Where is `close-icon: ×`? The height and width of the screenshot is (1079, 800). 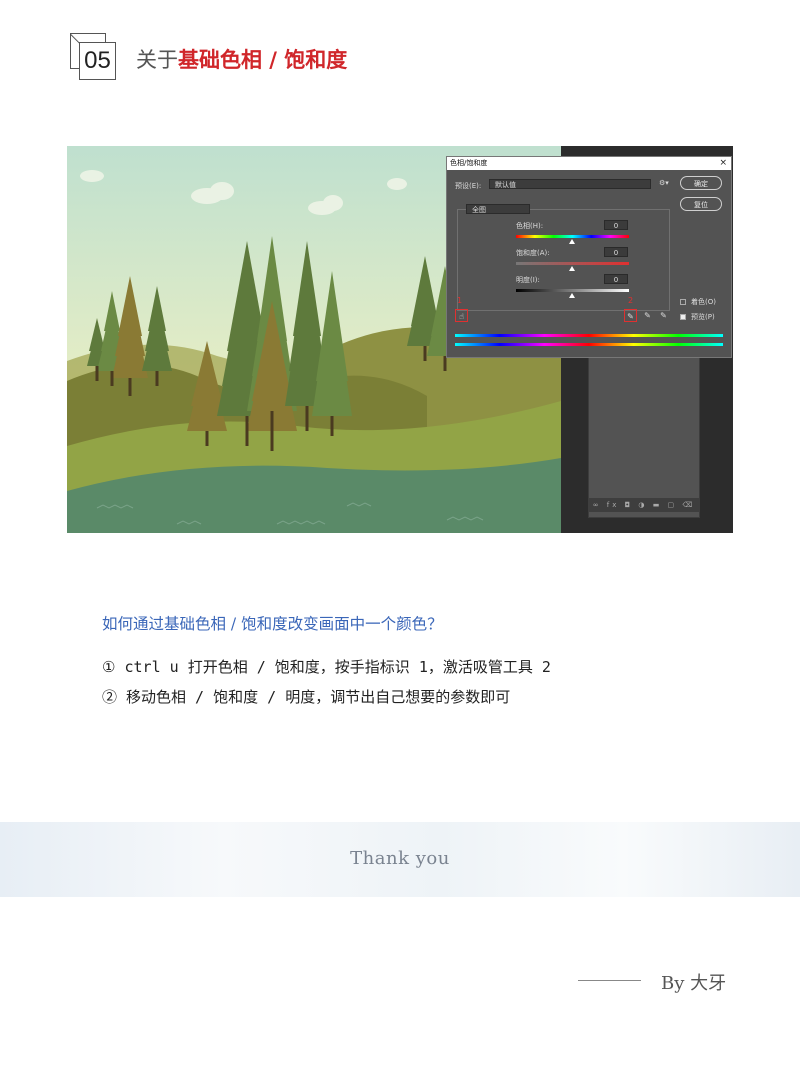
close-icon: × is located at coordinates (723, 163).